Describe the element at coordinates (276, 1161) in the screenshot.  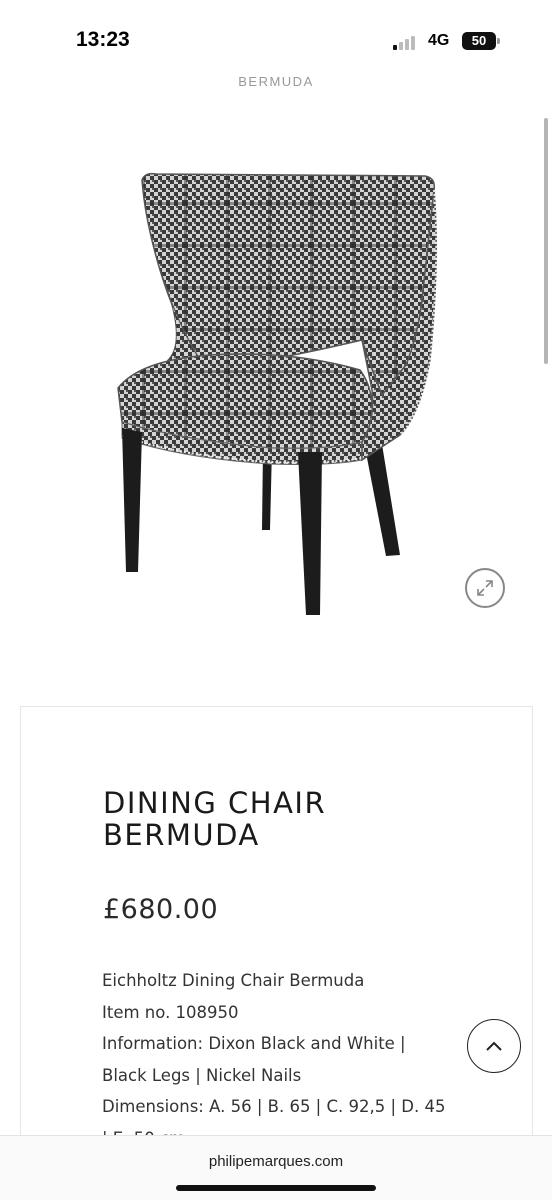
I see `url-text: philipemarques.com` at that location.